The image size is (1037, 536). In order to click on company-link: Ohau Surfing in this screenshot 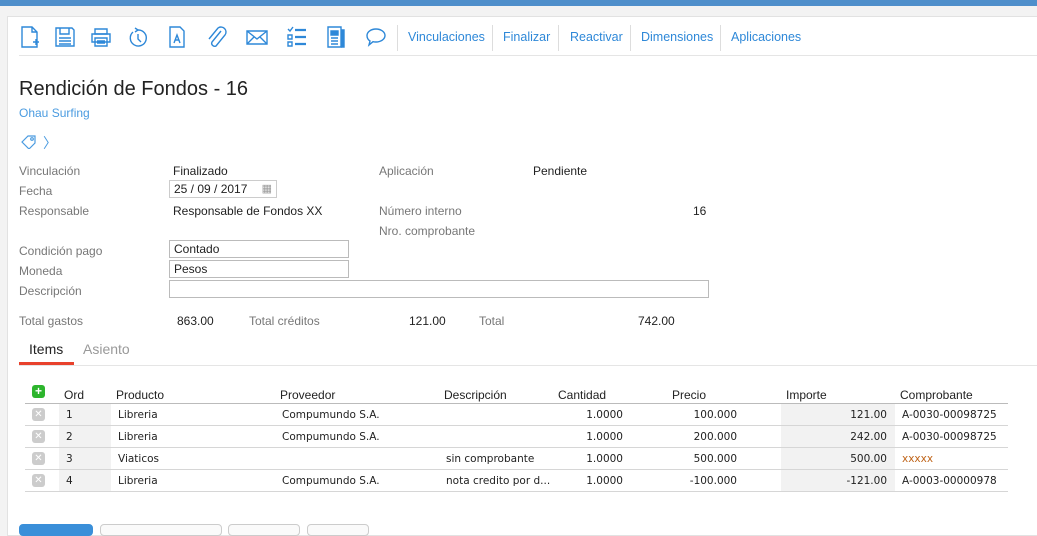, I will do `click(54, 113)`.